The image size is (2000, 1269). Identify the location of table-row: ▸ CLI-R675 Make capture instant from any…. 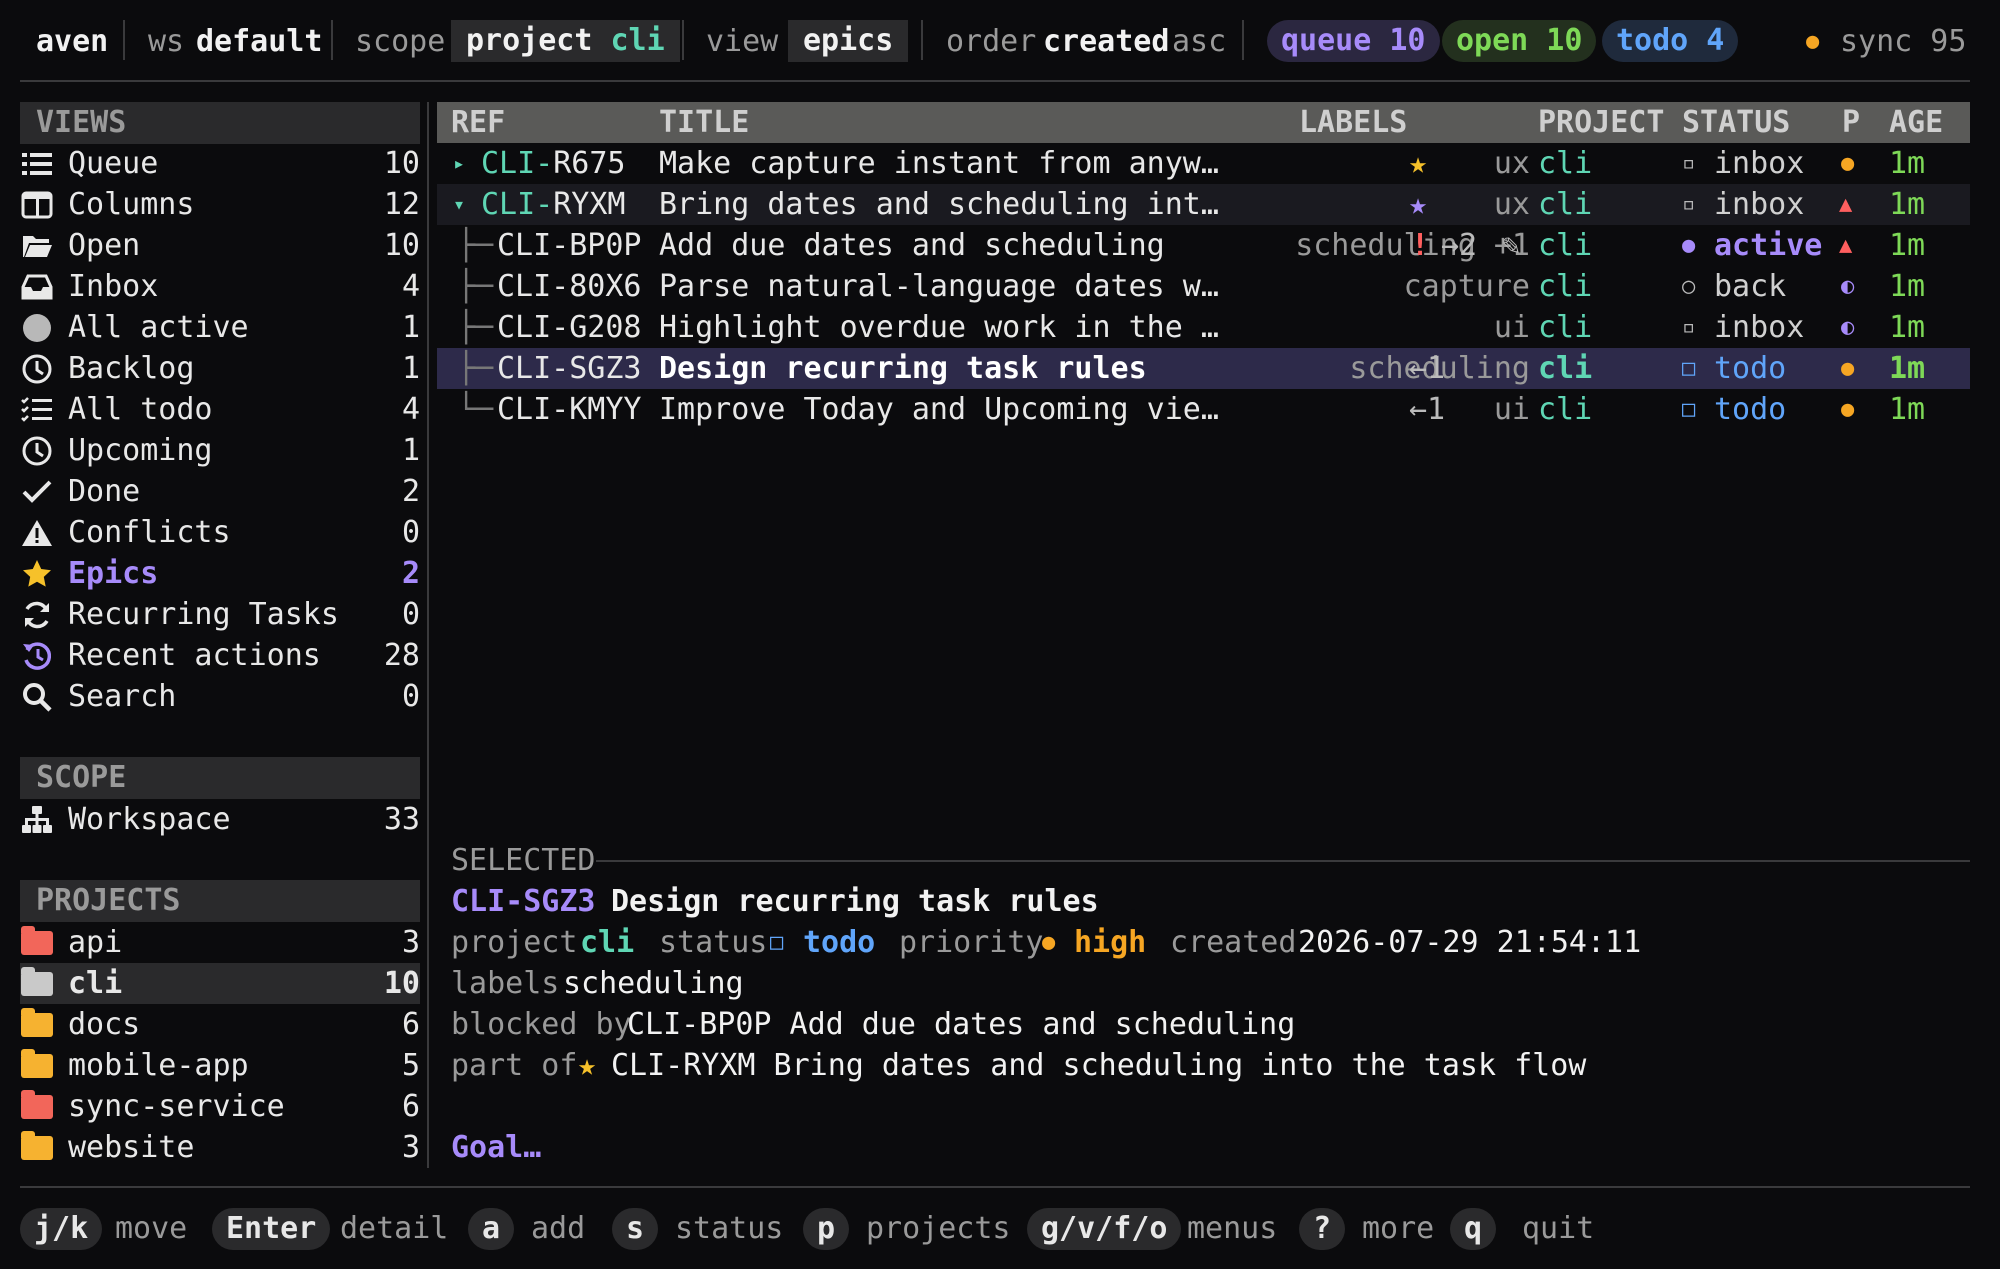
(1203, 163).